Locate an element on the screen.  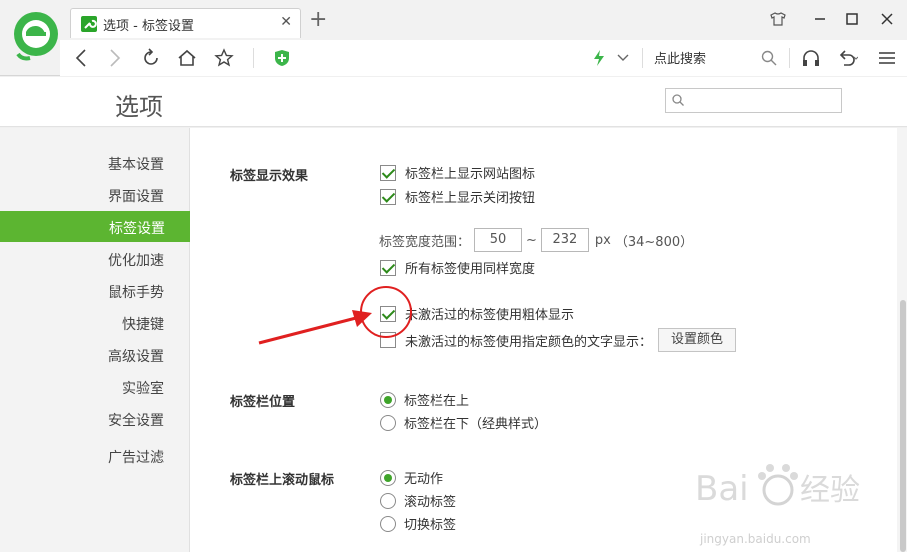
position-top-radio is located at coordinates (388, 399).